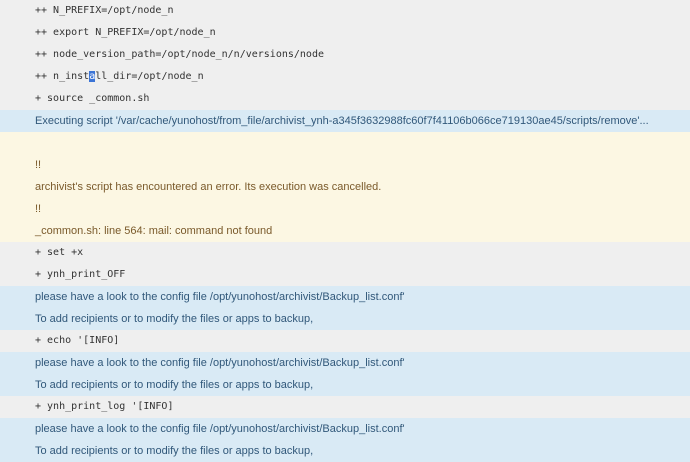 Image resolution: width=690 pixels, height=462 pixels. Describe the element at coordinates (62, 76) in the screenshot. I see `log-text: ++ n_inst` at that location.